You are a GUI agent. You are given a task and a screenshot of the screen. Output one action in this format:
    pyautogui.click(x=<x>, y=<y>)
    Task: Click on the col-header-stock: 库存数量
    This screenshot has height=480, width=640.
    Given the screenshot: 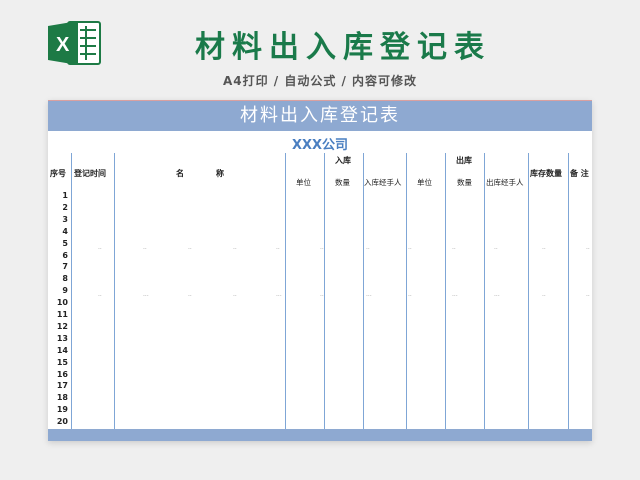 What is the action you would take?
    pyautogui.click(x=546, y=173)
    